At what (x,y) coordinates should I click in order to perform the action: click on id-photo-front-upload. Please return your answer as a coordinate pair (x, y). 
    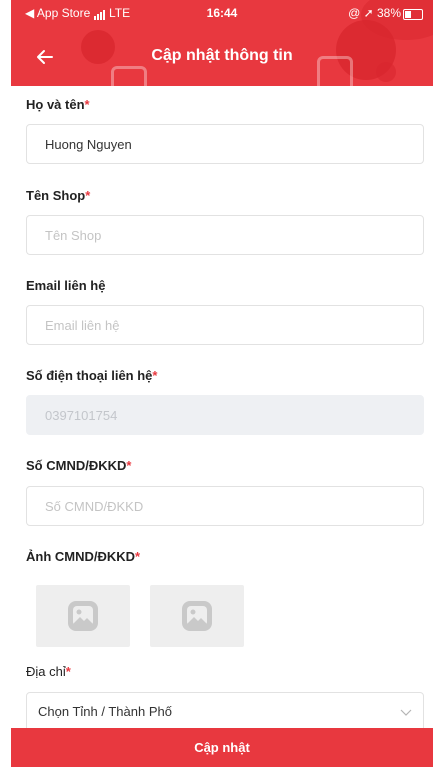
    Looking at the image, I should click on (83, 616).